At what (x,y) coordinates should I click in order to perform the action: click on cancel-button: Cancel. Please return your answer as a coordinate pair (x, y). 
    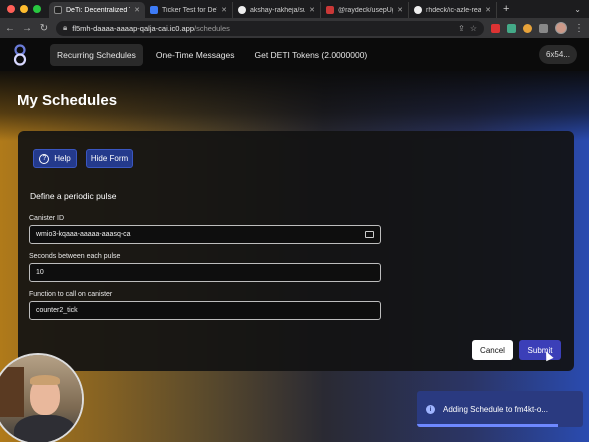
    Looking at the image, I should click on (492, 350).